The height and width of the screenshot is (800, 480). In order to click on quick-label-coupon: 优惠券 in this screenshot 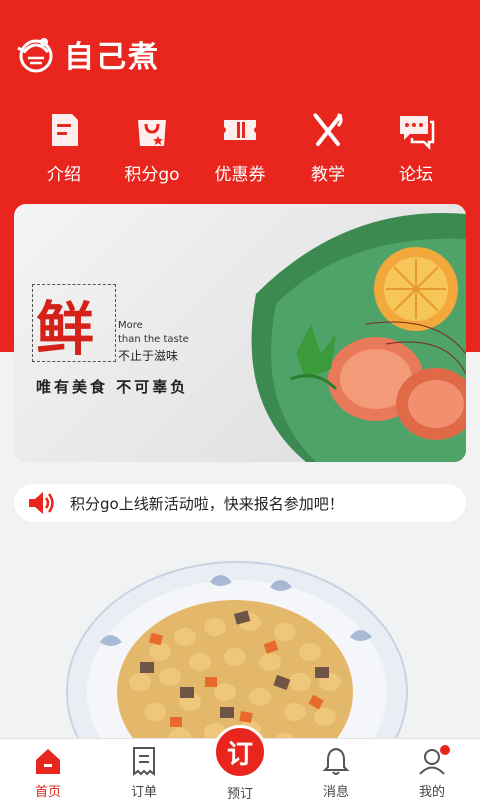, I will do `click(240, 175)`.